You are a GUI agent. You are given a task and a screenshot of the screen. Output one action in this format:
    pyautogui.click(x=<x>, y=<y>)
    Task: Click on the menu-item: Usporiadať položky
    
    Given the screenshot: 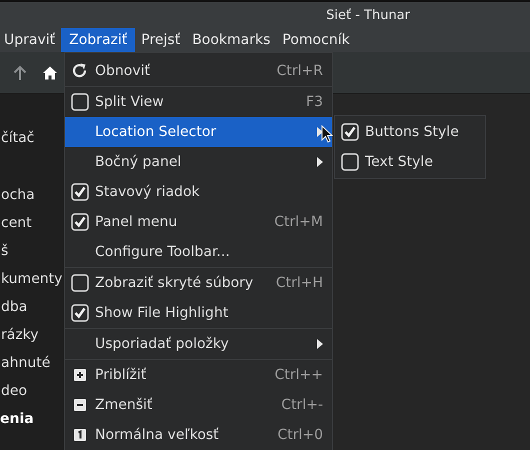 What is the action you would take?
    pyautogui.click(x=198, y=344)
    